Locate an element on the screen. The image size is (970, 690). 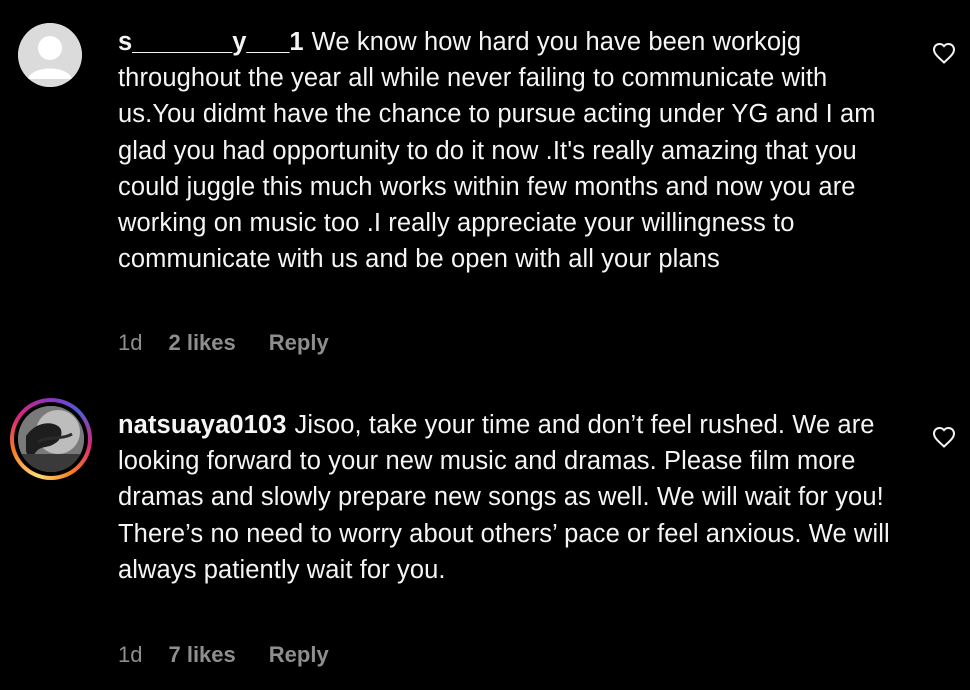
person-silhouette-icon is located at coordinates (50, 55).